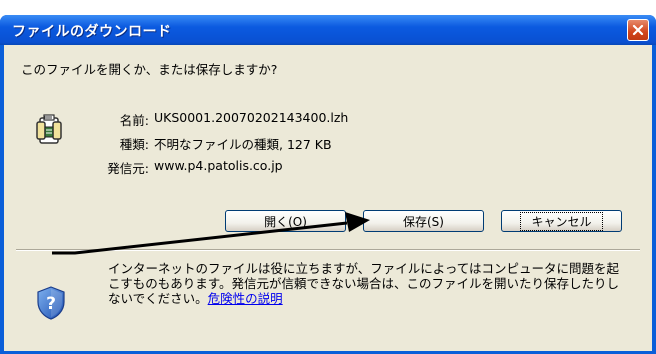 This screenshot has width=656, height=354. What do you see at coordinates (49, 129) in the screenshot?
I see `file-icon` at bounding box center [49, 129].